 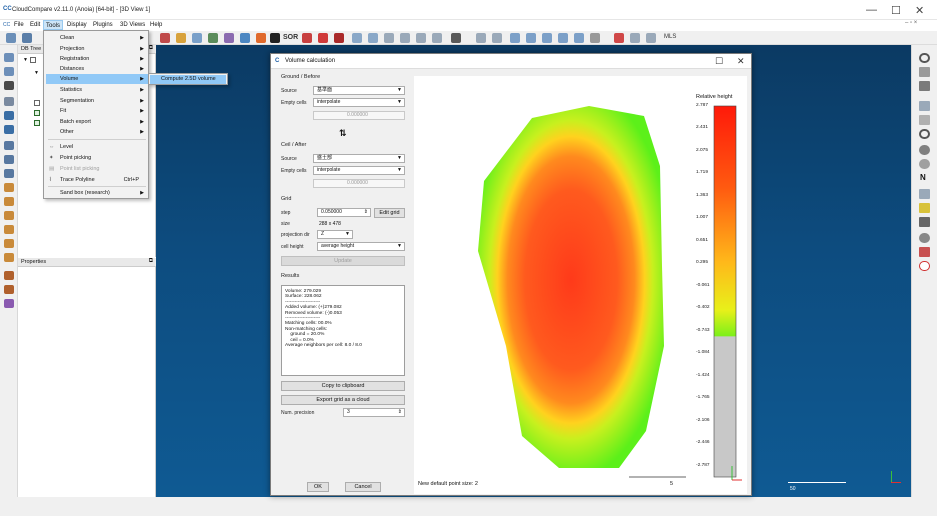 What do you see at coordinates (481, 38) in the screenshot?
I see `display-icon` at bounding box center [481, 38].